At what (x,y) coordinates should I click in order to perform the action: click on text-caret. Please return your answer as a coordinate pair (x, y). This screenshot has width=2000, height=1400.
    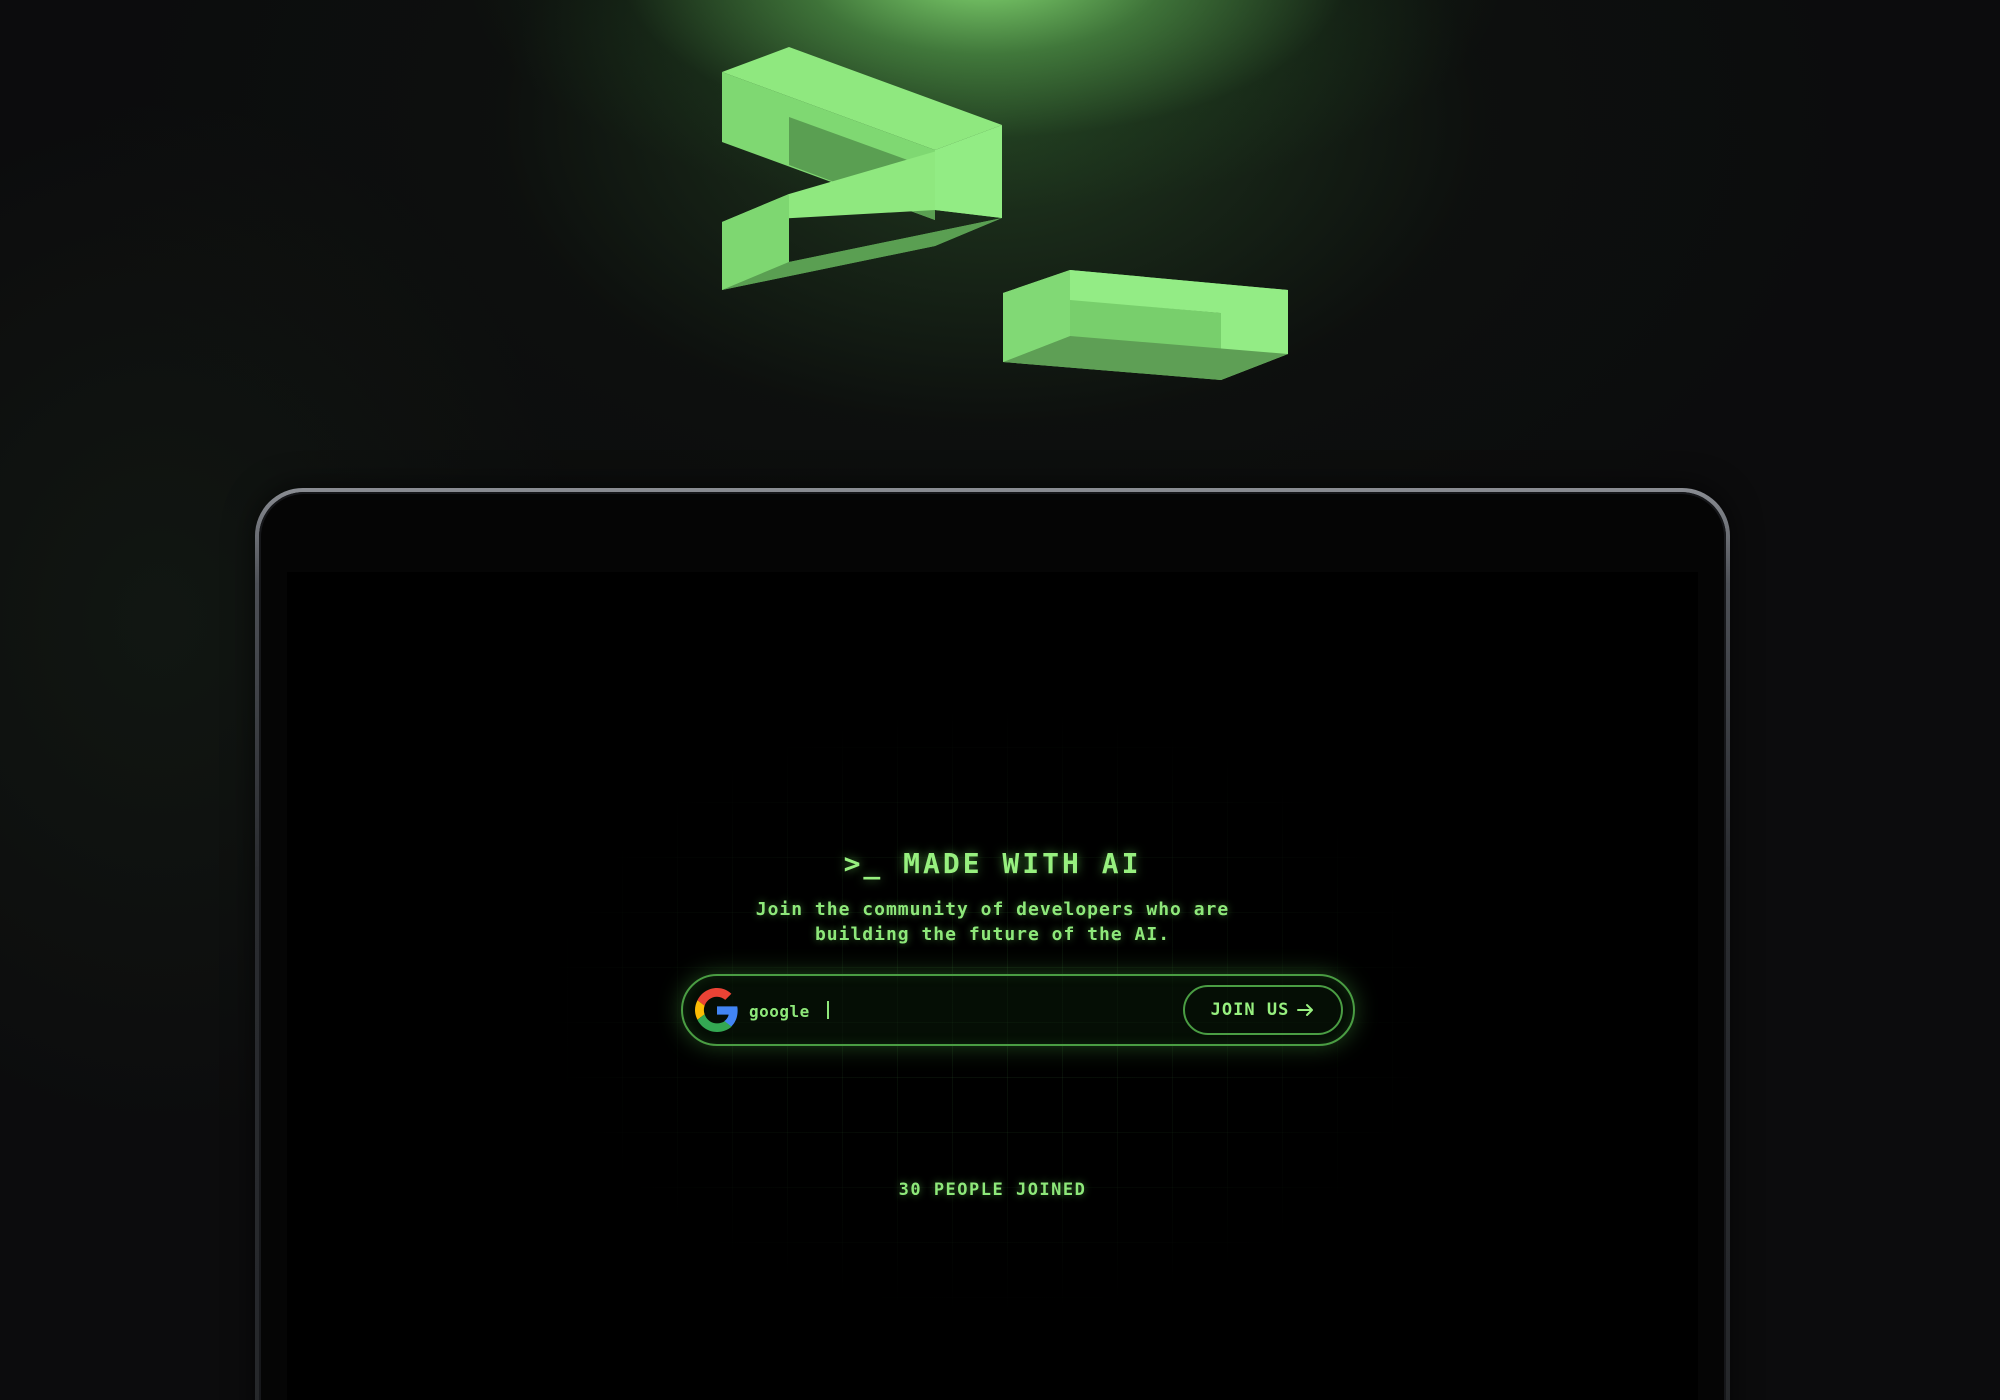
    Looking at the image, I should click on (828, 1010).